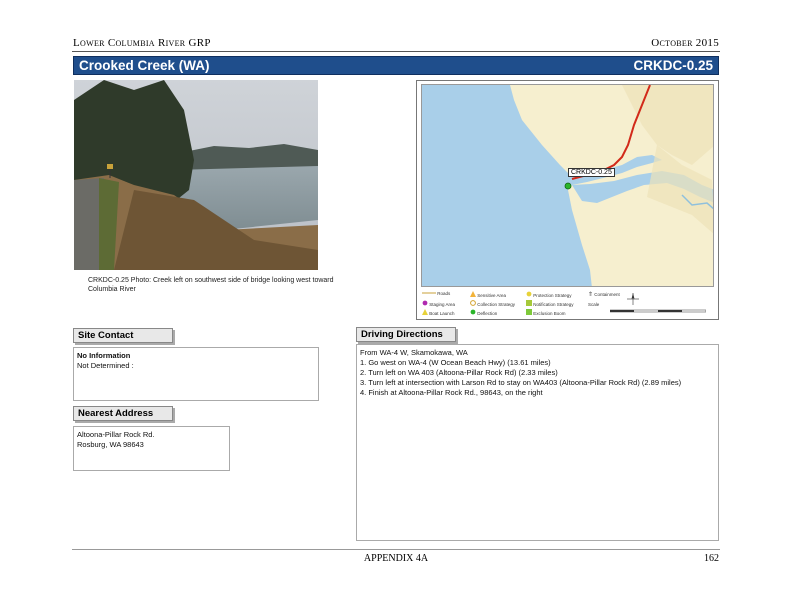  Describe the element at coordinates (116, 434) in the screenshot. I see `address-line-1: Altoona-Pillar Rock Rd.` at that location.